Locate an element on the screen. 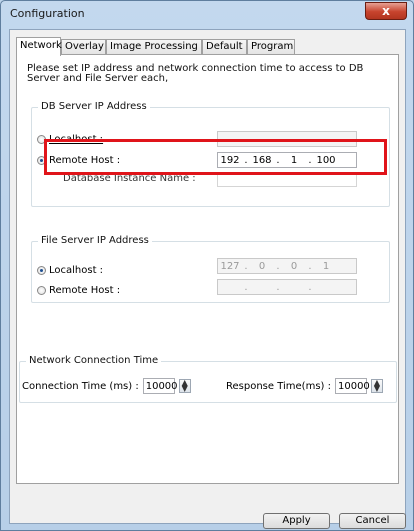 The width and height of the screenshot is (414, 531). tab-default: Default is located at coordinates (224, 46).